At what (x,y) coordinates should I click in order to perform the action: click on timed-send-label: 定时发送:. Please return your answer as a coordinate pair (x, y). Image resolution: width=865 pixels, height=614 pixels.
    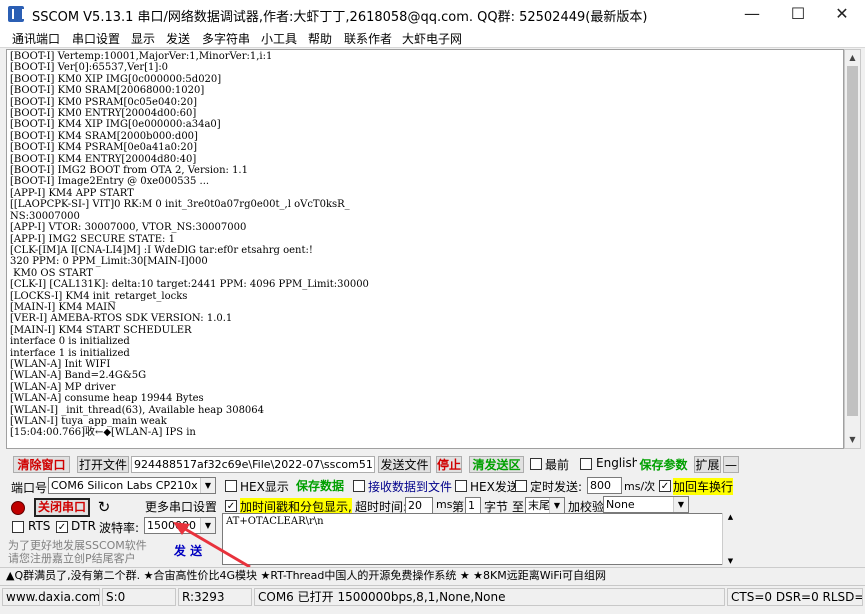
    Looking at the image, I should click on (556, 487).